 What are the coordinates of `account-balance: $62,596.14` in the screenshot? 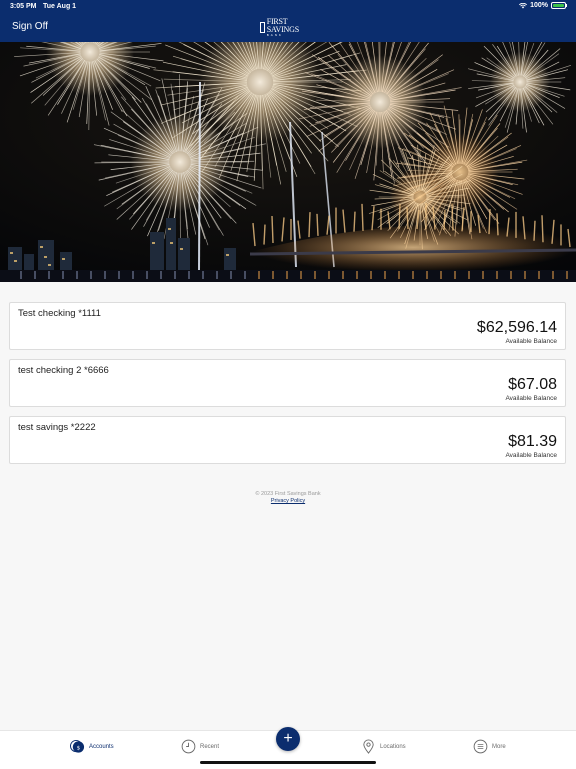 It's located at (517, 328).